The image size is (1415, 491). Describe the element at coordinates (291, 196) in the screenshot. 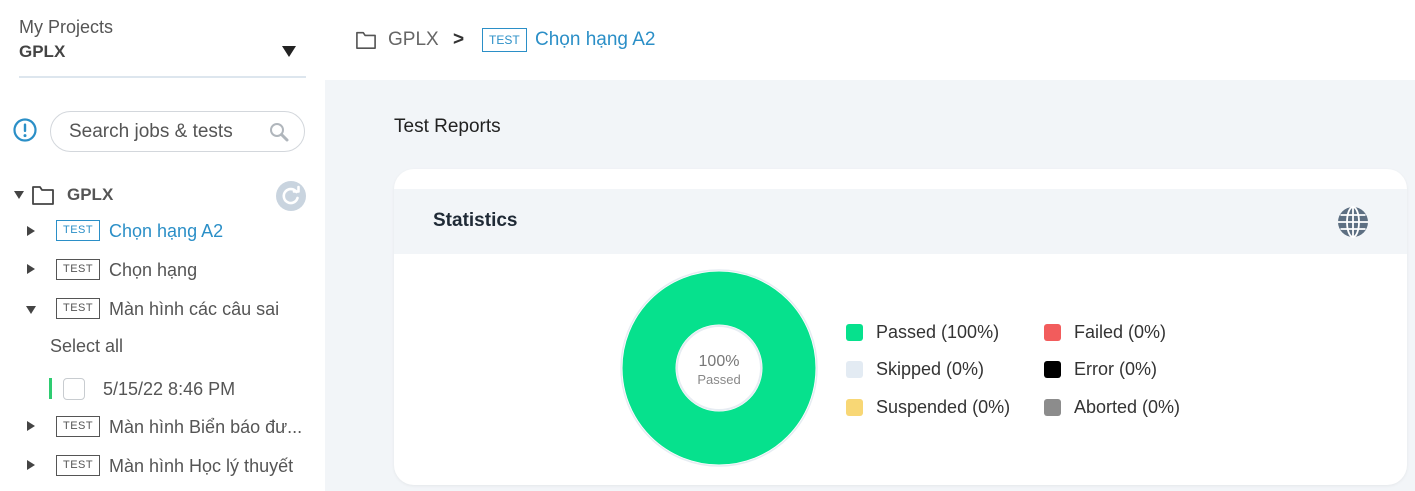

I see `refresh-icon` at that location.